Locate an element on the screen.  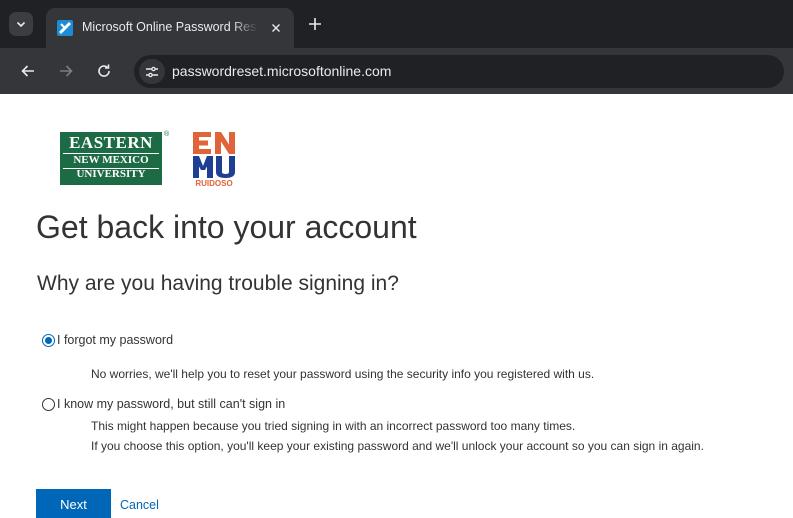
forward-button is located at coordinates (66, 71).